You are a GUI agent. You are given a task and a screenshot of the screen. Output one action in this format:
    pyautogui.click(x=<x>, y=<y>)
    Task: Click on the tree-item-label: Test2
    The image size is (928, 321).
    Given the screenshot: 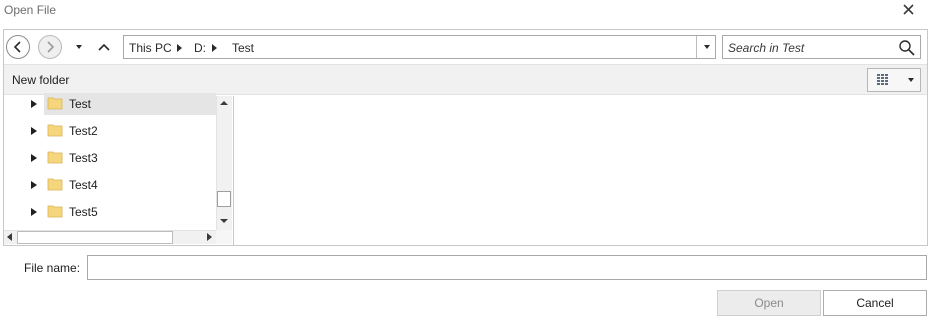 What is the action you would take?
    pyautogui.click(x=83, y=131)
    